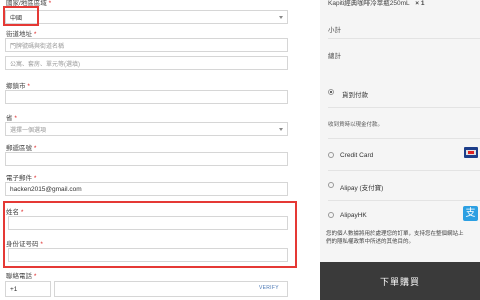 The width and height of the screenshot is (480, 300). Describe the element at coordinates (331, 215) in the screenshot. I see `radio-alipayhk` at that location.